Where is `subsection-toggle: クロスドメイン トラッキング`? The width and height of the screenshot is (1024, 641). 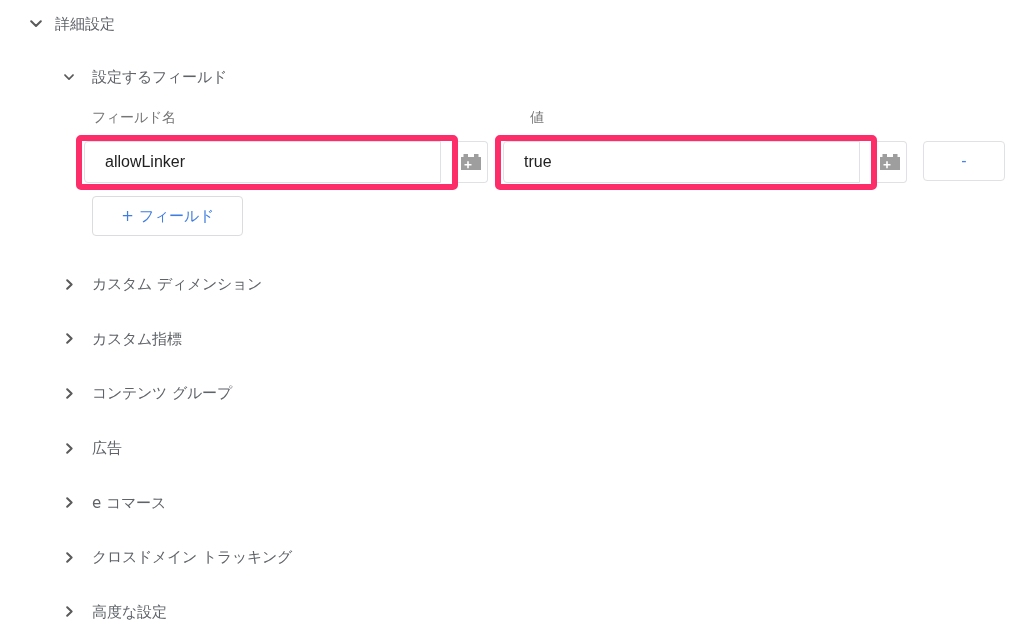 subsection-toggle: クロスドメイン トラッキング is located at coordinates (177, 557).